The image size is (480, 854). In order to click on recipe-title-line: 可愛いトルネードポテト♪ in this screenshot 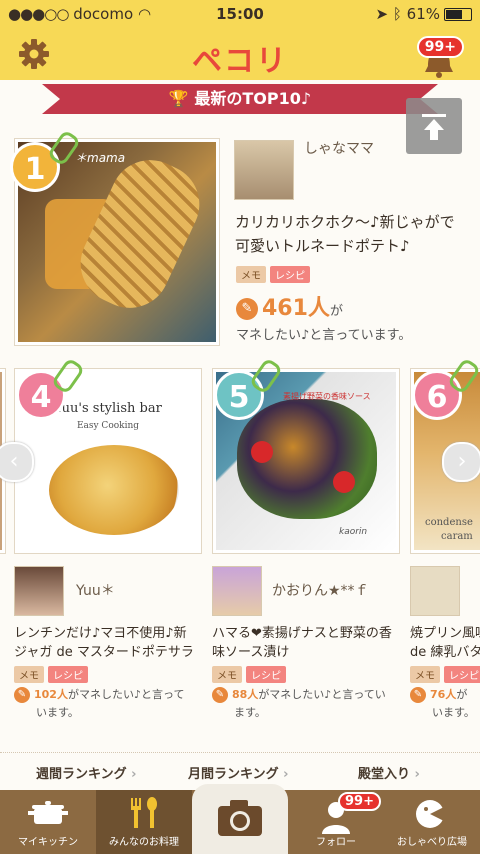, I will do `click(322, 246)`.